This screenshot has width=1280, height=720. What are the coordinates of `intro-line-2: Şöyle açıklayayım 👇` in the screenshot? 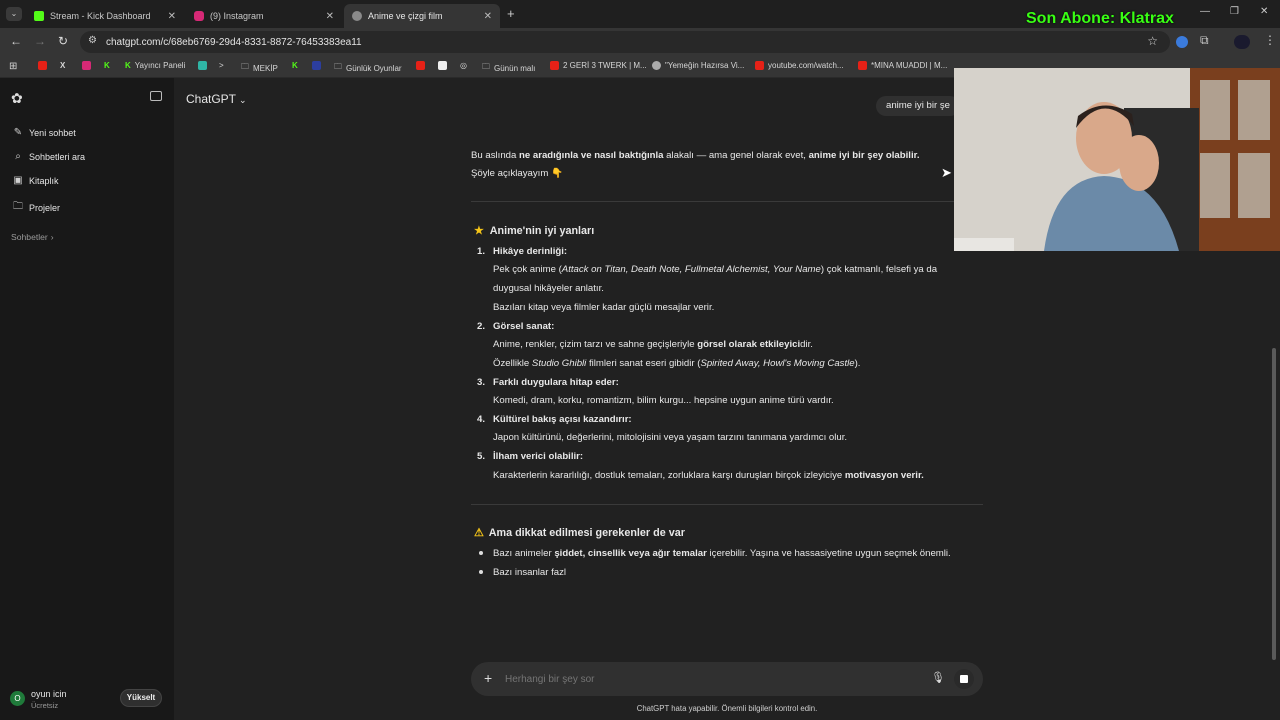 It's located at (517, 173).